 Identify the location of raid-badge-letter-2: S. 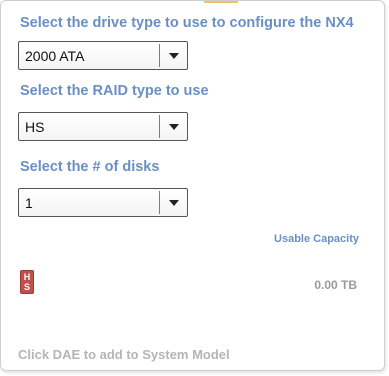
(26, 287).